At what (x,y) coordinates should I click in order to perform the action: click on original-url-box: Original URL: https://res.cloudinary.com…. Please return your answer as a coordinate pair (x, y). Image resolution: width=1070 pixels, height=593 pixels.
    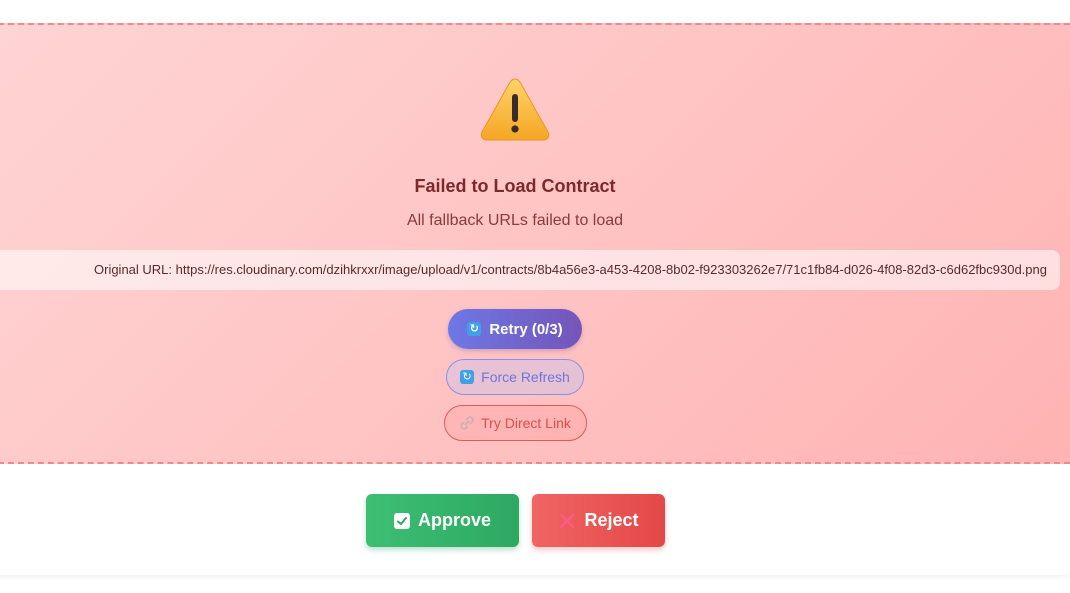
    Looking at the image, I should click on (530, 270).